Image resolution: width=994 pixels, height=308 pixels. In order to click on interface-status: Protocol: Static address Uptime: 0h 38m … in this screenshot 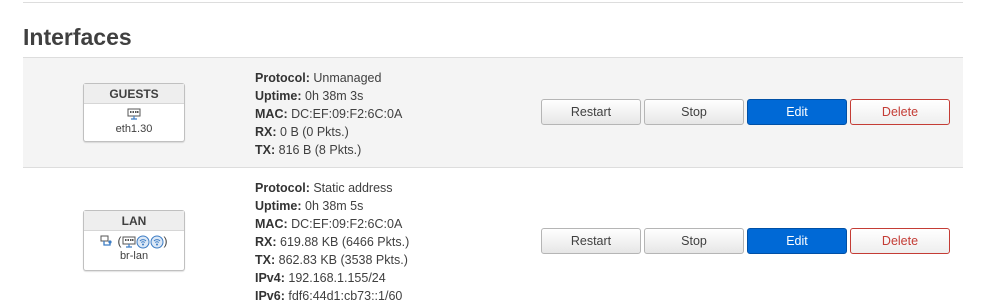, I will do `click(332, 242)`.